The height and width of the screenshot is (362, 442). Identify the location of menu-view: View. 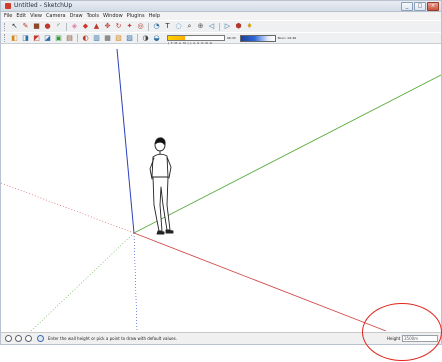
(36, 16).